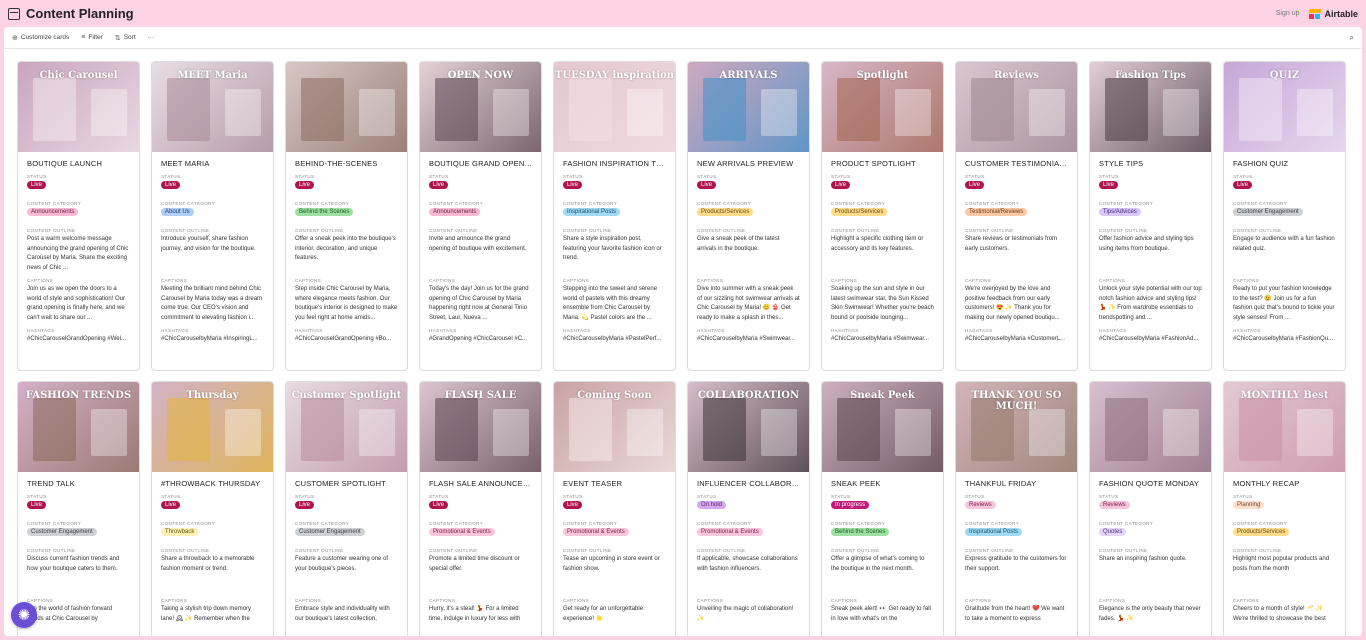  I want to click on hashtags-label: HASHTAGS, so click(1113, 330).